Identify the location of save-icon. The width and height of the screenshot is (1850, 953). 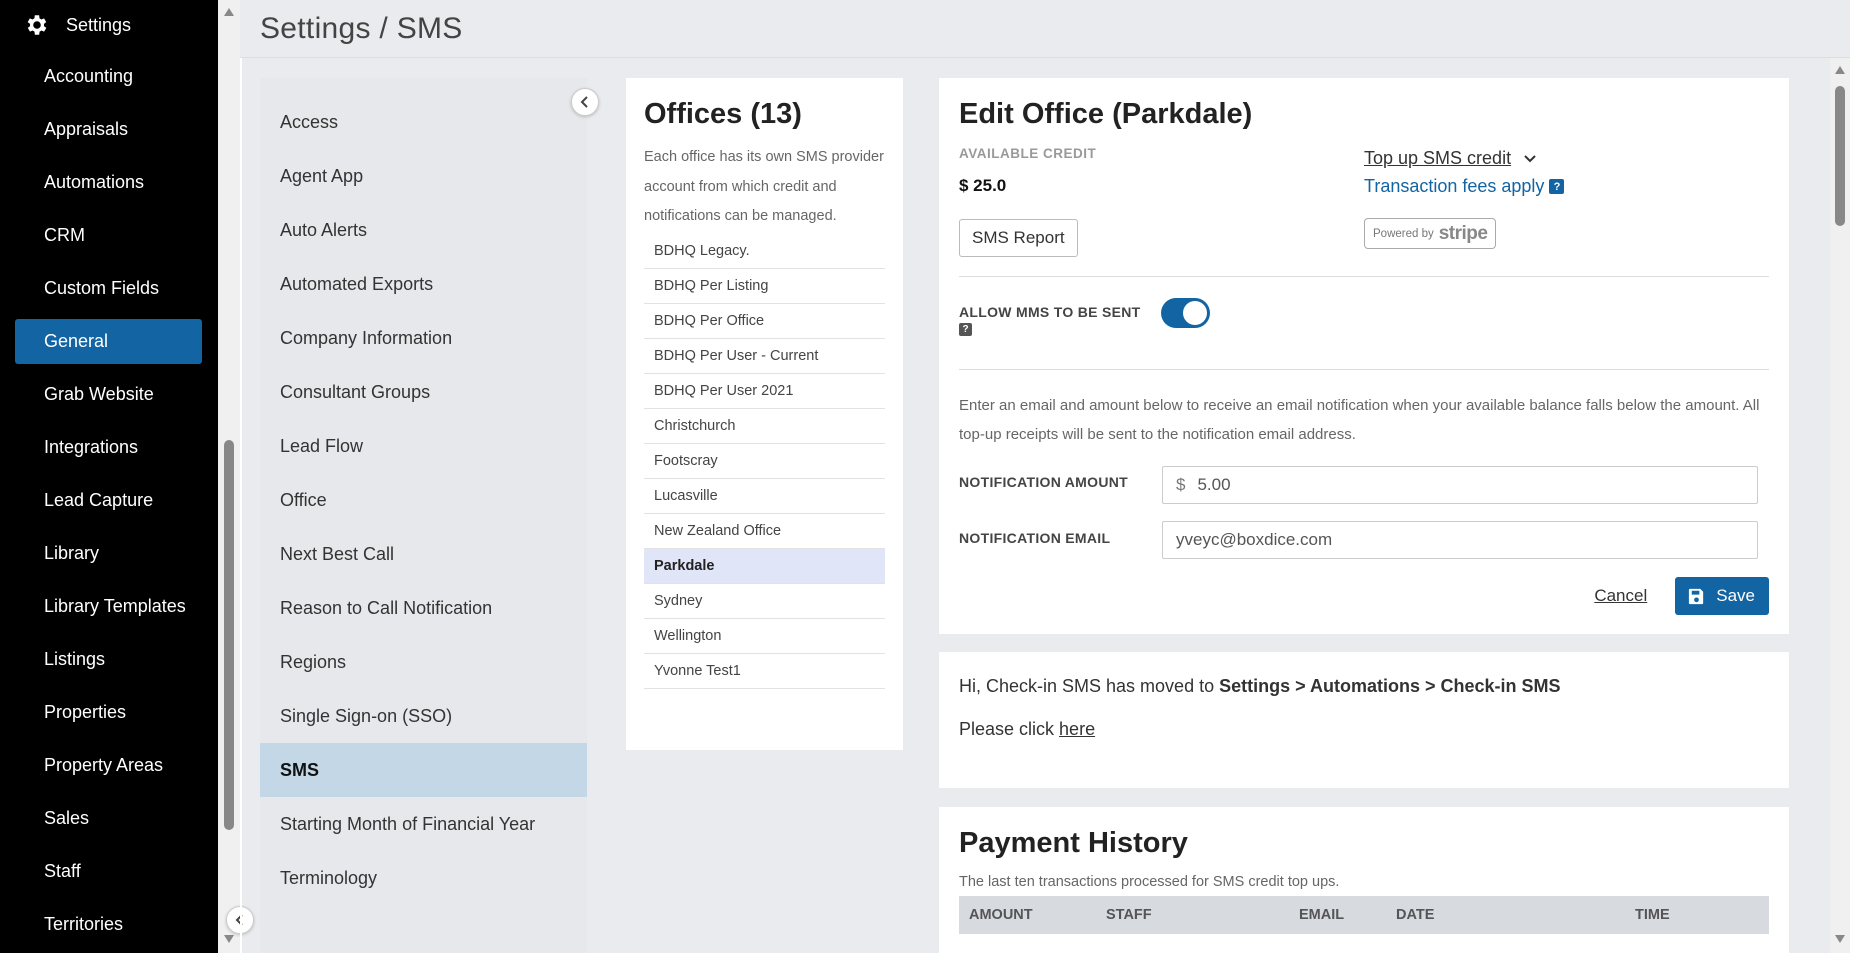
(1696, 596).